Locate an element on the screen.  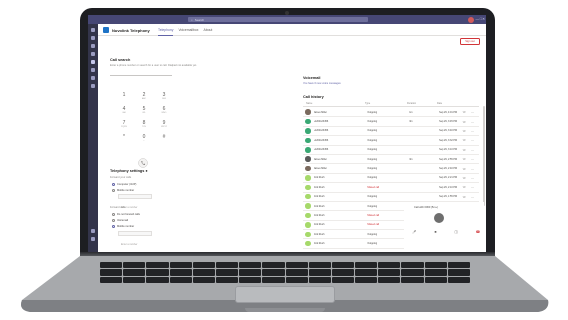
base-lip is located at coordinates (285, 310).